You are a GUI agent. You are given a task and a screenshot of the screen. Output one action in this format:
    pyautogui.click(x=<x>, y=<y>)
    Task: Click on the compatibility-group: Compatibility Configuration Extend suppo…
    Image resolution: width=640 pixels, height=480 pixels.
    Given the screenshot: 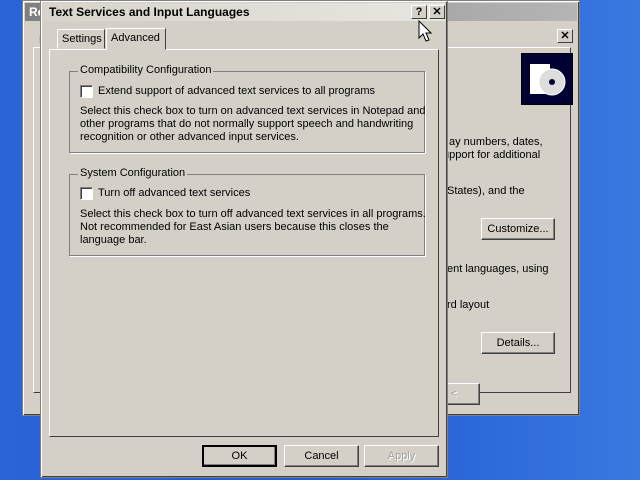 What is the action you would take?
    pyautogui.click(x=247, y=108)
    